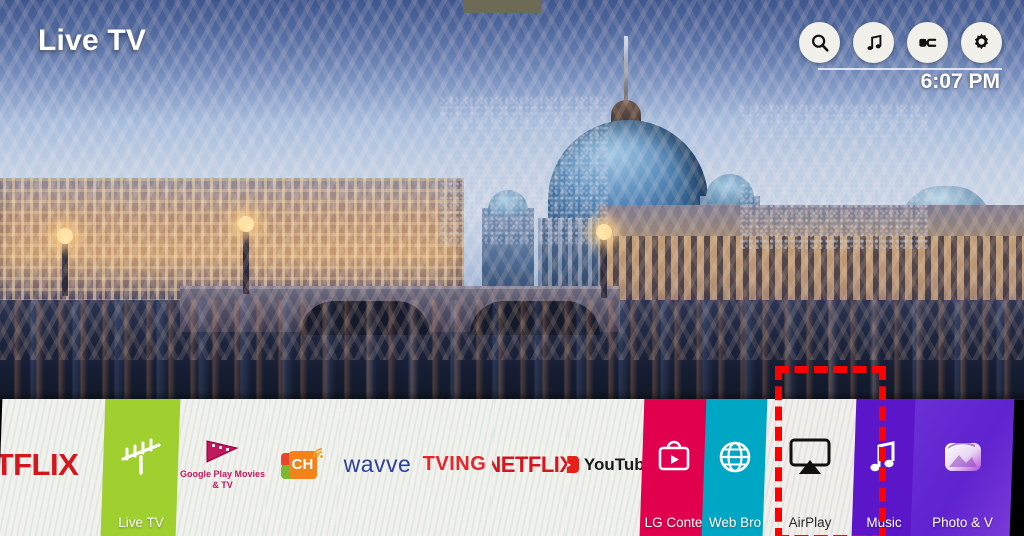  I want to click on tile-label: Live TV, so click(141, 522).